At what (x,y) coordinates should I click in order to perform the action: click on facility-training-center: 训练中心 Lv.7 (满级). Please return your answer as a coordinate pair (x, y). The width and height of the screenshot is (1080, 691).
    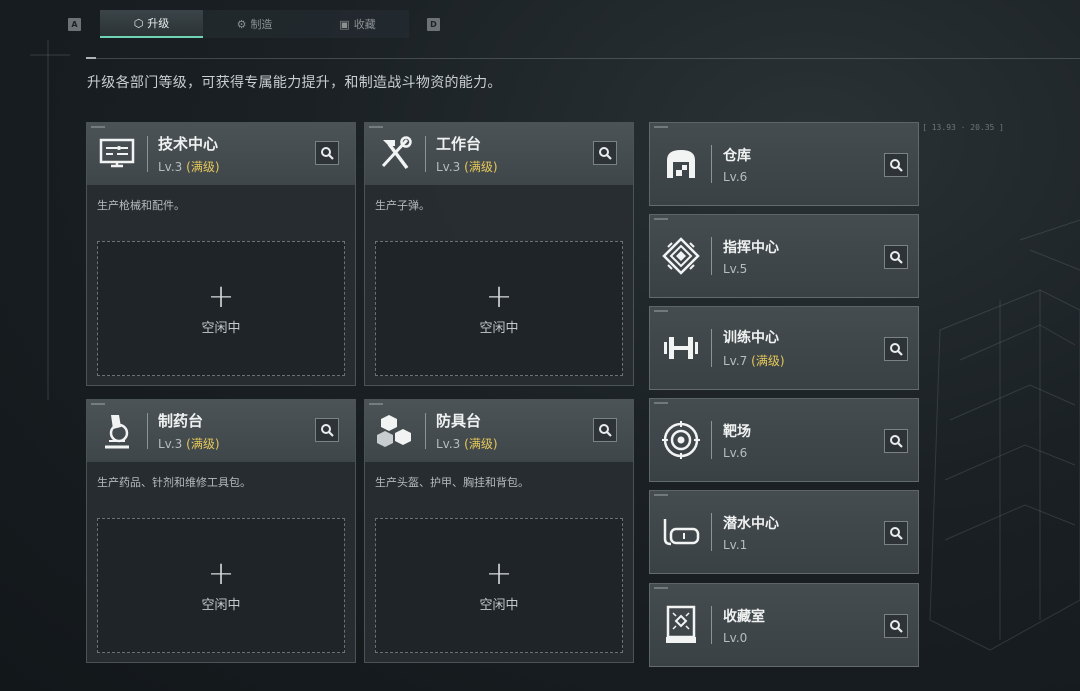
    Looking at the image, I should click on (784, 348).